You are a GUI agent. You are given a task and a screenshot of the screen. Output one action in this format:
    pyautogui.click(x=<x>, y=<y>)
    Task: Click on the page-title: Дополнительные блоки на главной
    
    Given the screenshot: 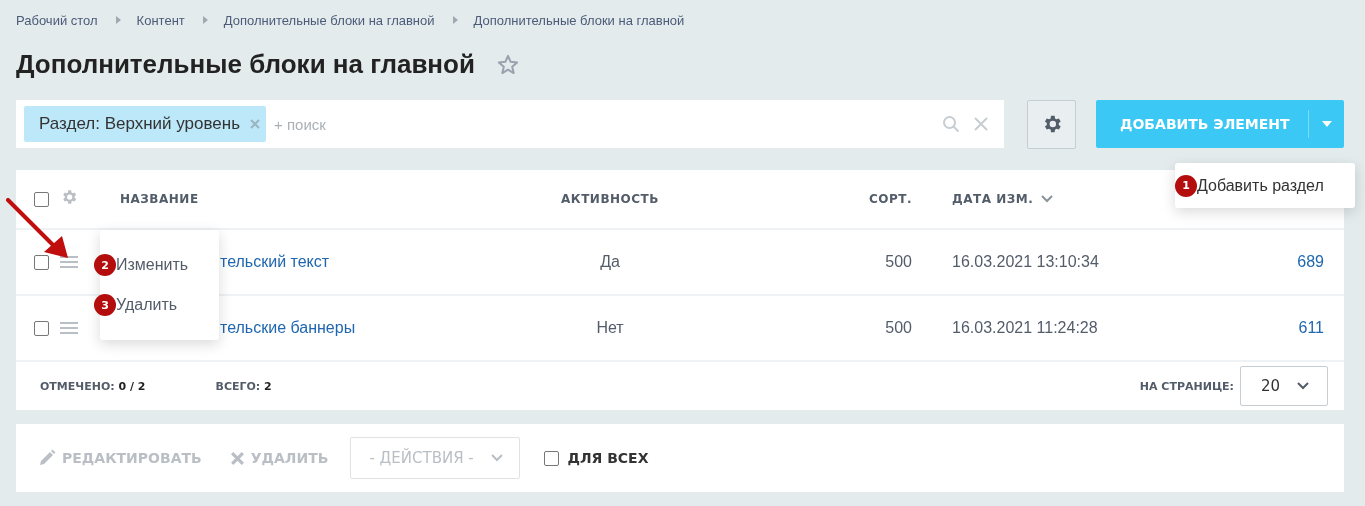 What is the action you would take?
    pyautogui.click(x=245, y=64)
    